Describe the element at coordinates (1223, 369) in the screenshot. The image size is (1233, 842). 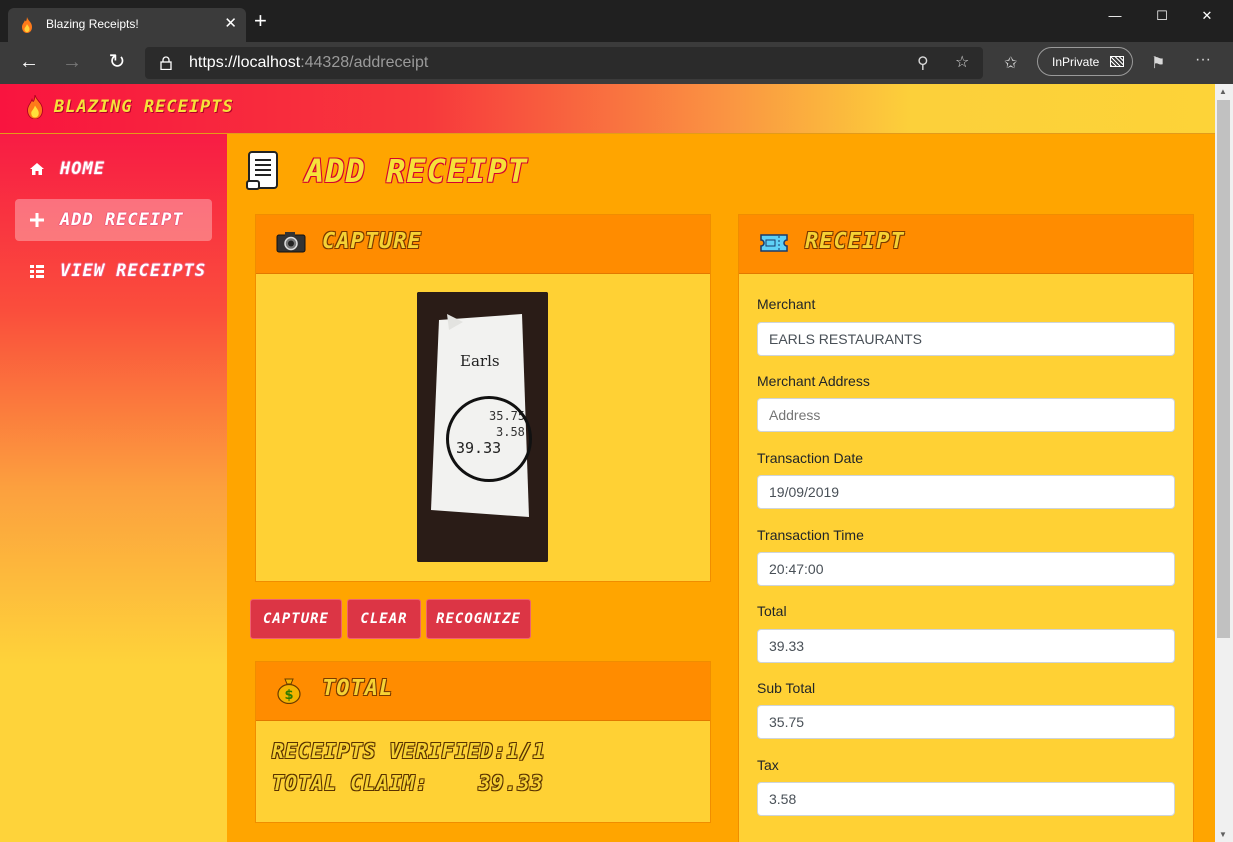
I see `scroll-thumb` at that location.